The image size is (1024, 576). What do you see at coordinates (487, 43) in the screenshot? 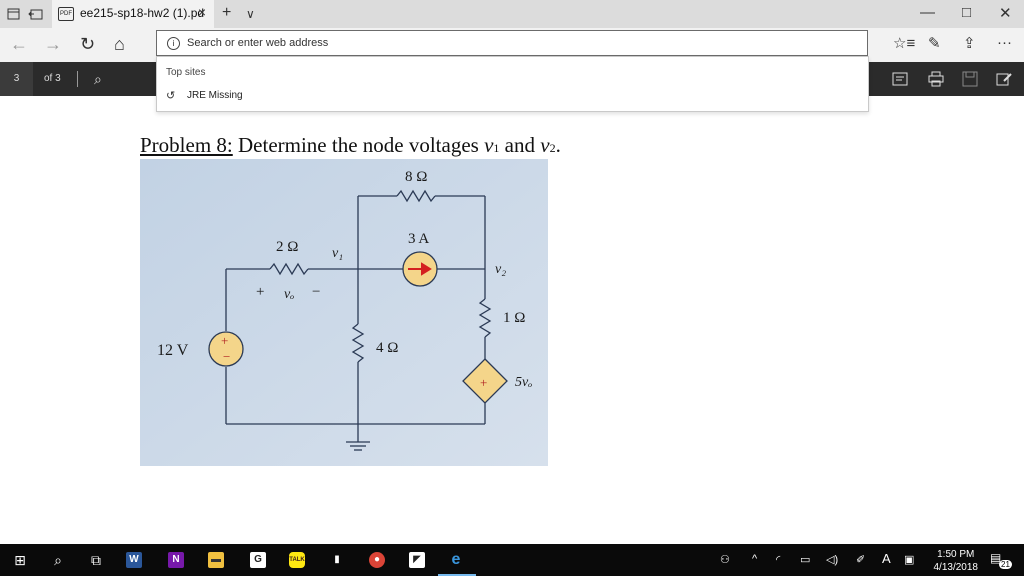
I see `address-input` at bounding box center [487, 43].